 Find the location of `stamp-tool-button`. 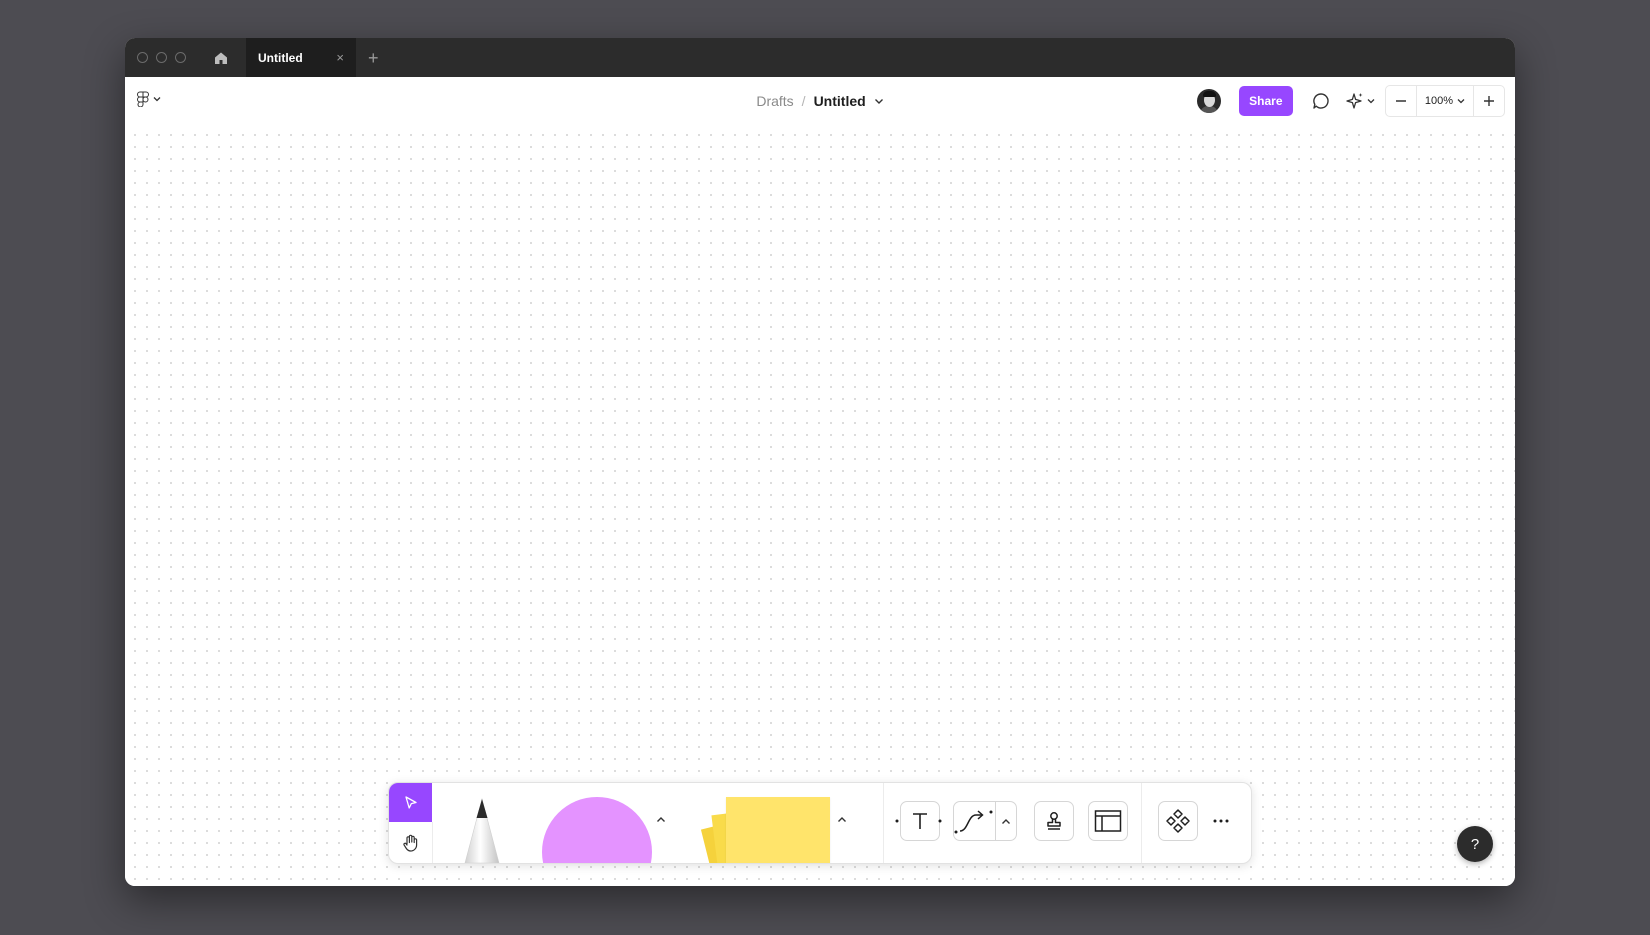

stamp-tool-button is located at coordinates (1054, 821).